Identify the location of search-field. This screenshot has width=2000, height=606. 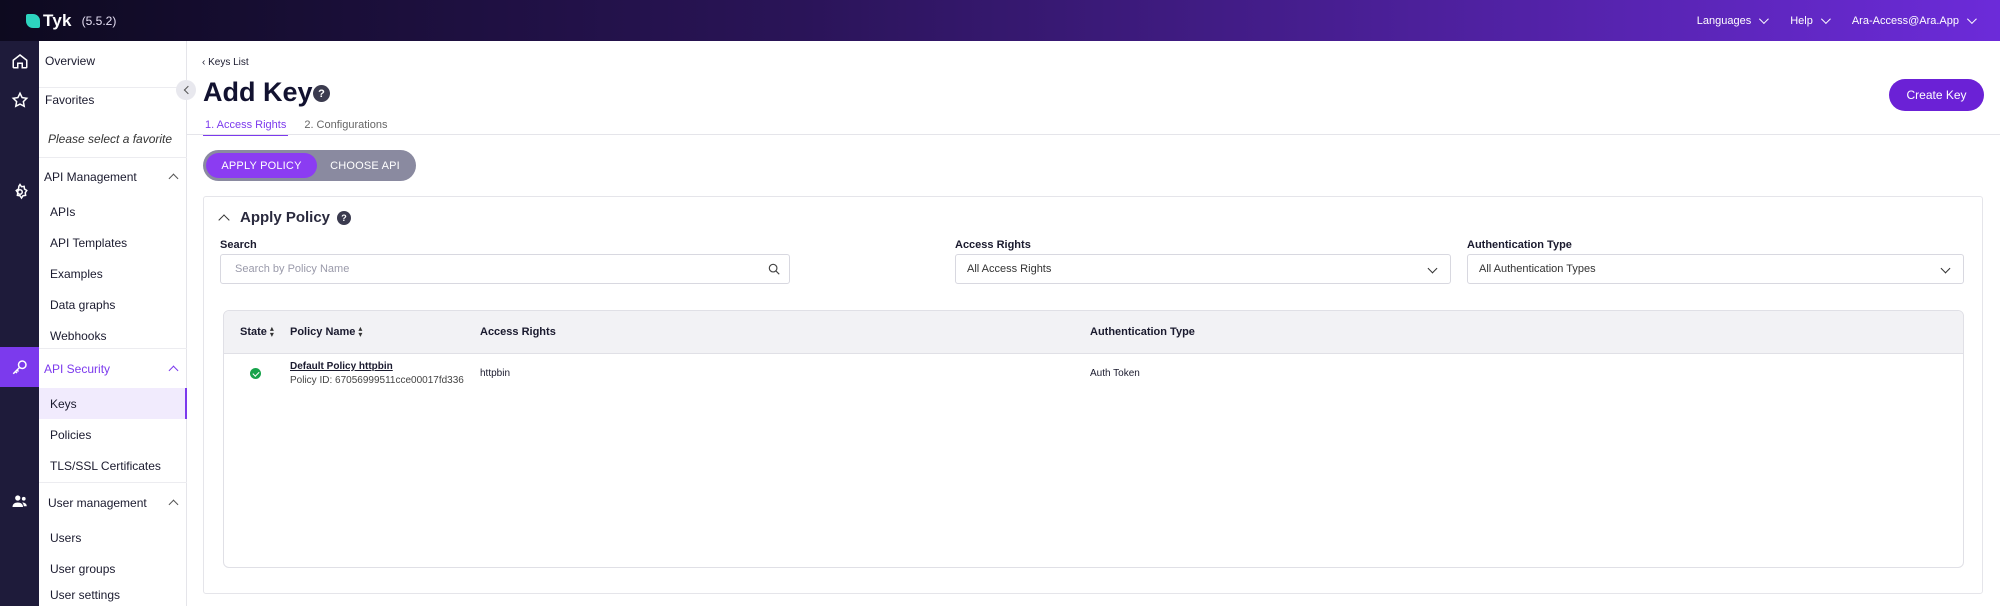
(505, 269).